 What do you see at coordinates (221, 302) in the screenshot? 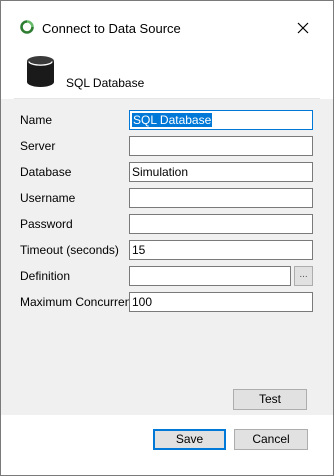
I see `max-concurrent-input: 100` at bounding box center [221, 302].